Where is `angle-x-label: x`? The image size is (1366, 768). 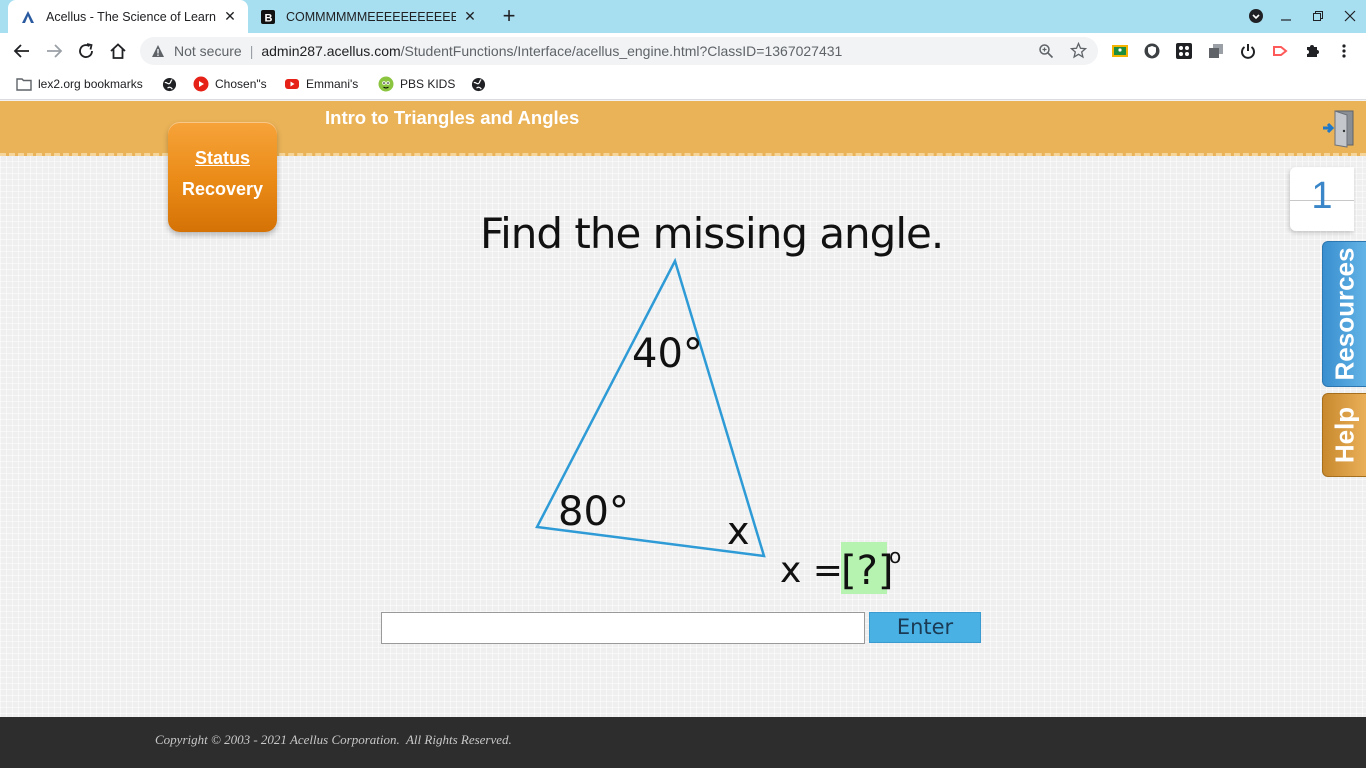 angle-x-label: x is located at coordinates (738, 531).